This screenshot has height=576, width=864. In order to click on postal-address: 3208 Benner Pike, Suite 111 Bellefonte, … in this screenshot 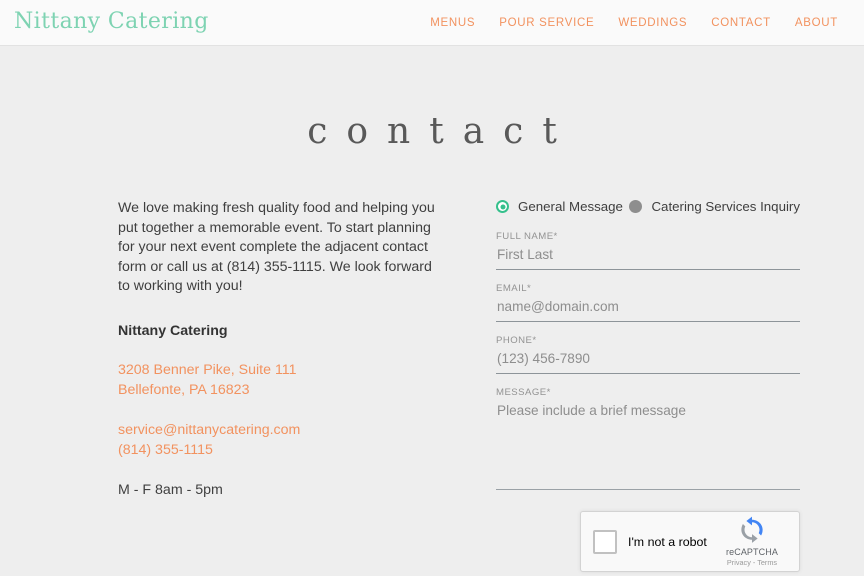, I will do `click(277, 380)`.